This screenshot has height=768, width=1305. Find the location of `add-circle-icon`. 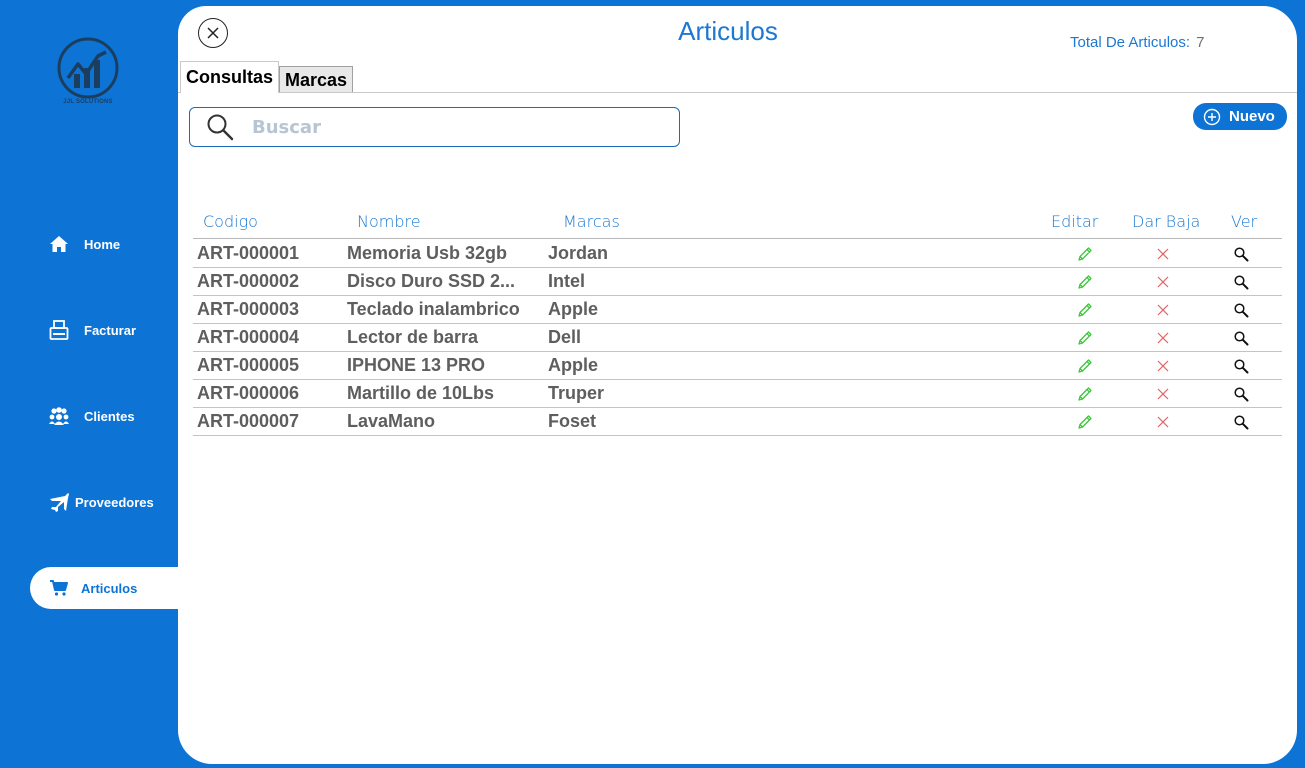

add-circle-icon is located at coordinates (1212, 117).